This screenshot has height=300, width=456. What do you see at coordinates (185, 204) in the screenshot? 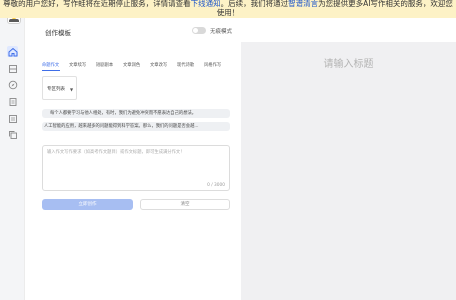
I see `clear-button: 清空` at bounding box center [185, 204].